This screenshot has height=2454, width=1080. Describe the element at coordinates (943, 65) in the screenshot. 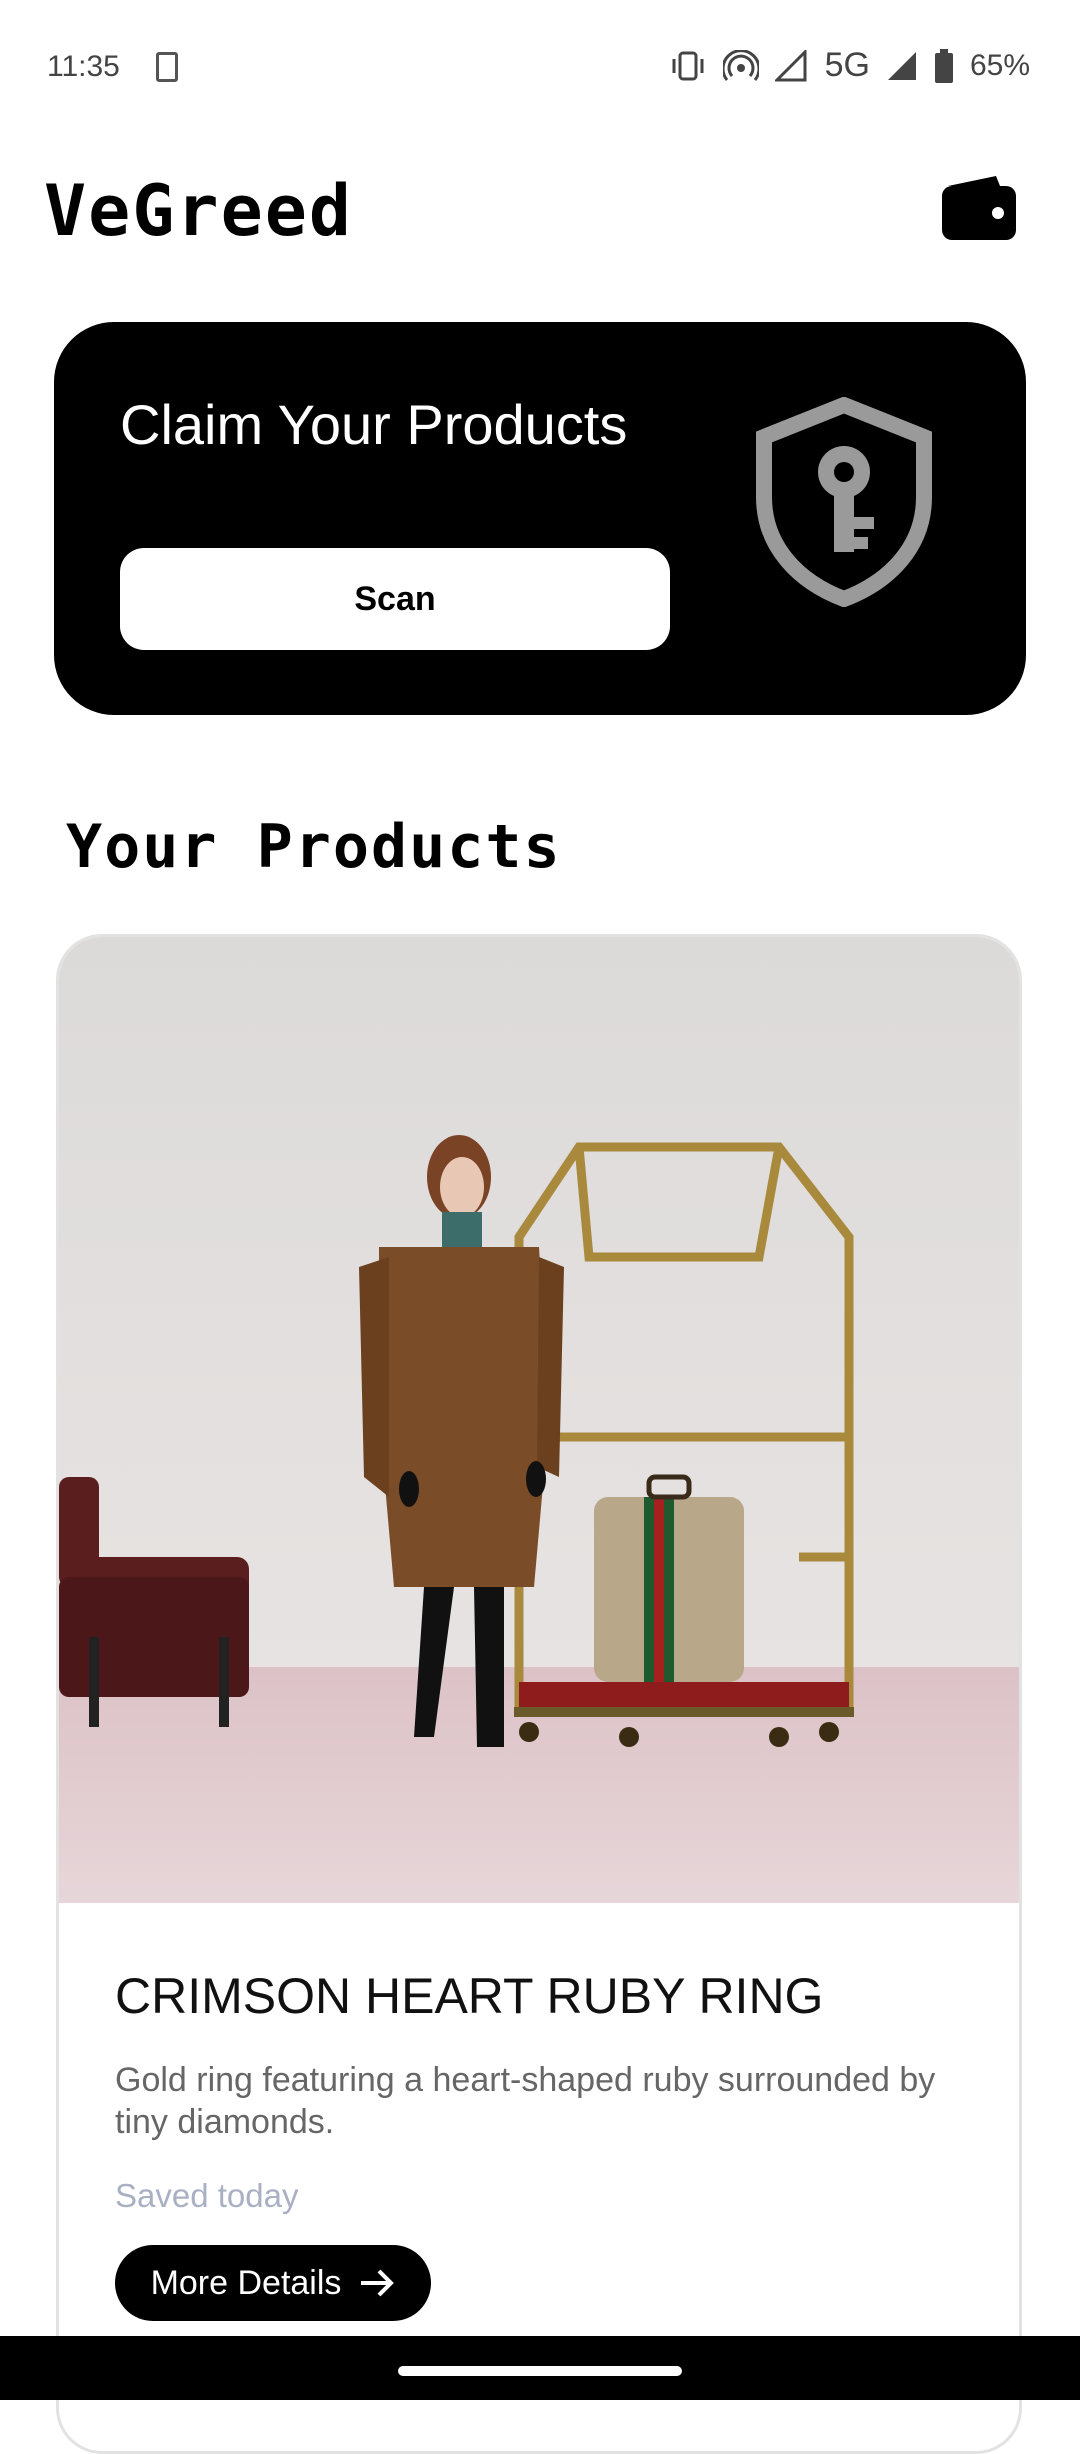

I see `battery-icon` at that location.